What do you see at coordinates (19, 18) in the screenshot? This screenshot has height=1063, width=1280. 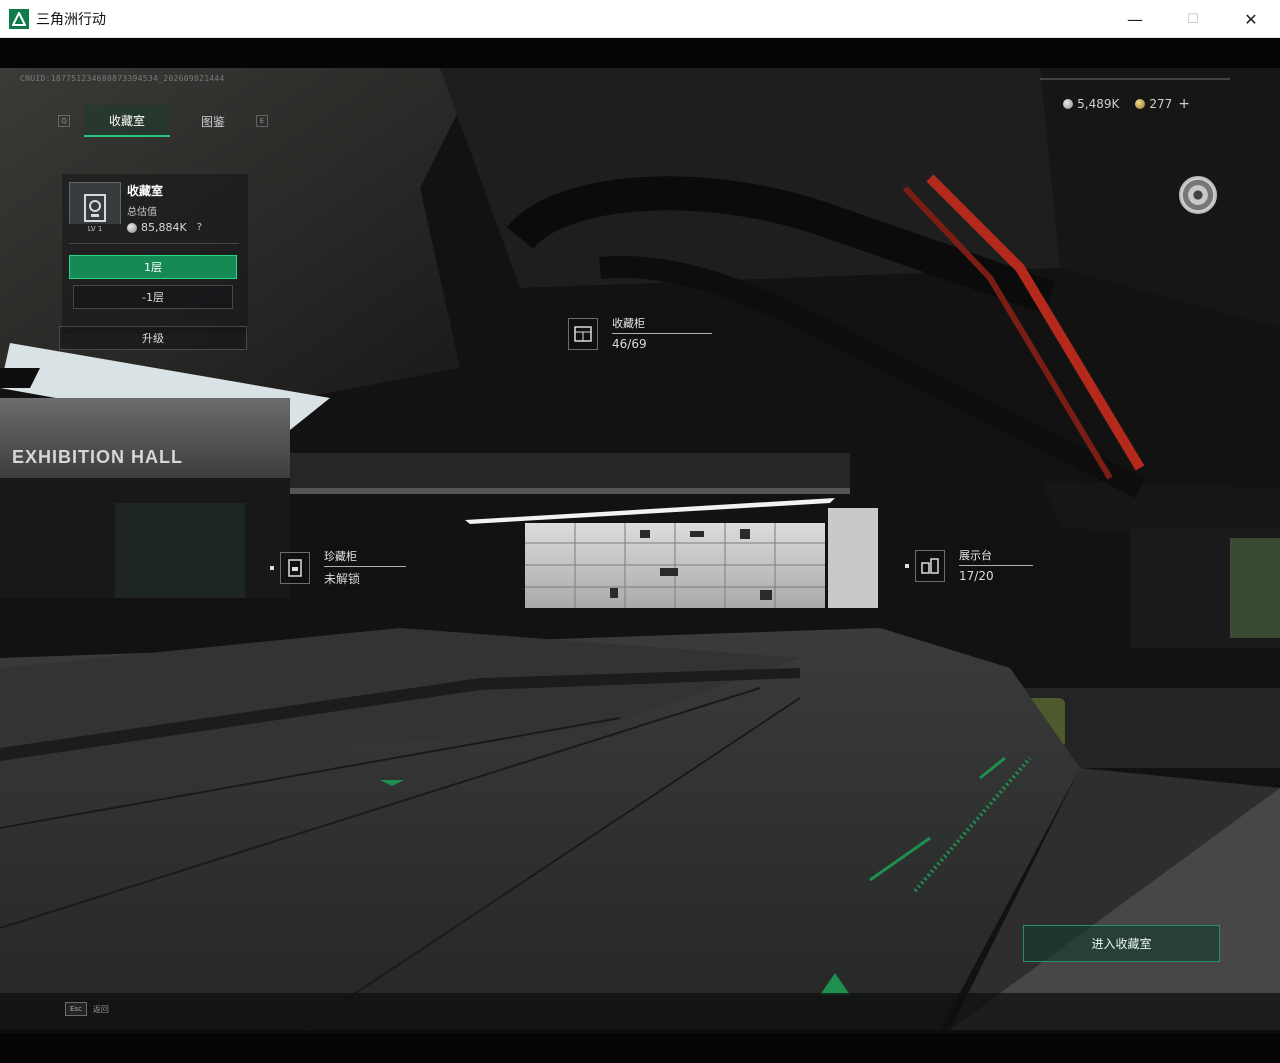 I see `app-logo-icon` at bounding box center [19, 18].